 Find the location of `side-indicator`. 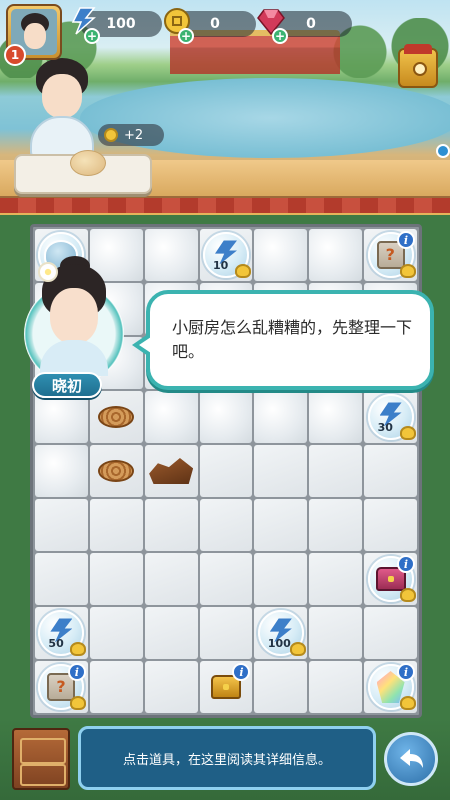

side-indicator is located at coordinates (443, 151).